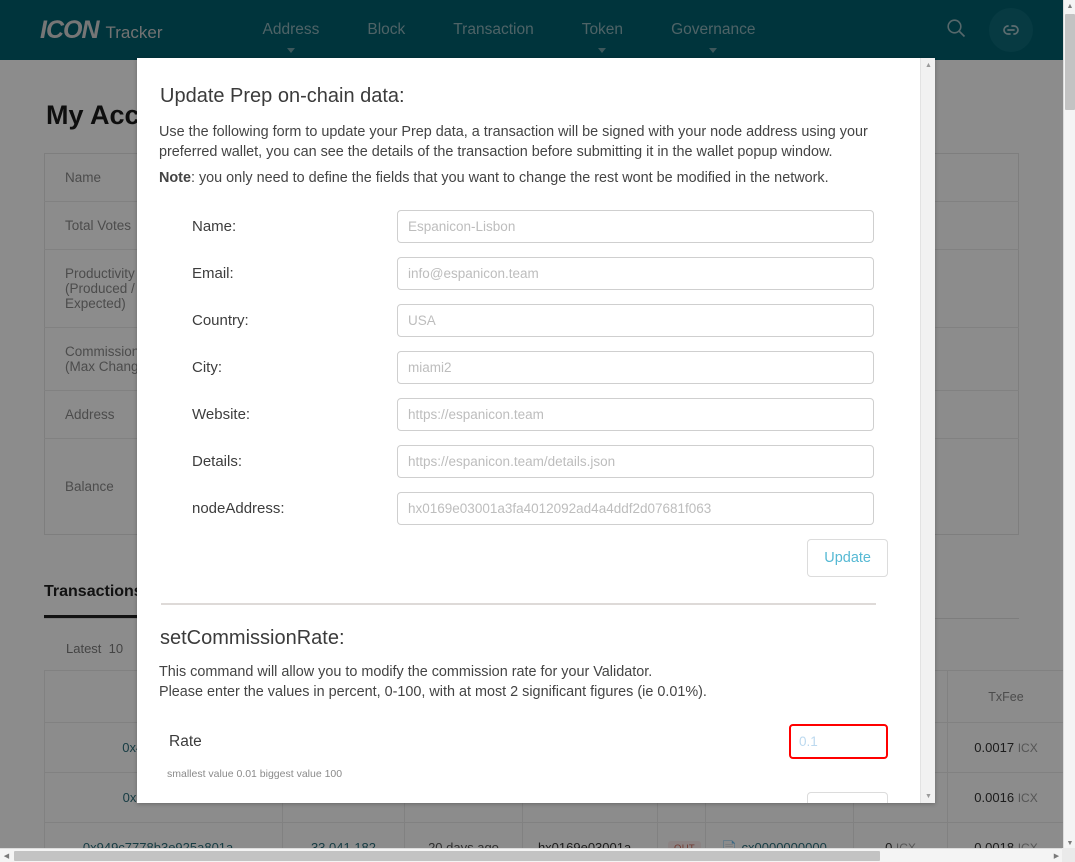 The height and width of the screenshot is (862, 1075). I want to click on label-name: Name:, so click(214, 226).